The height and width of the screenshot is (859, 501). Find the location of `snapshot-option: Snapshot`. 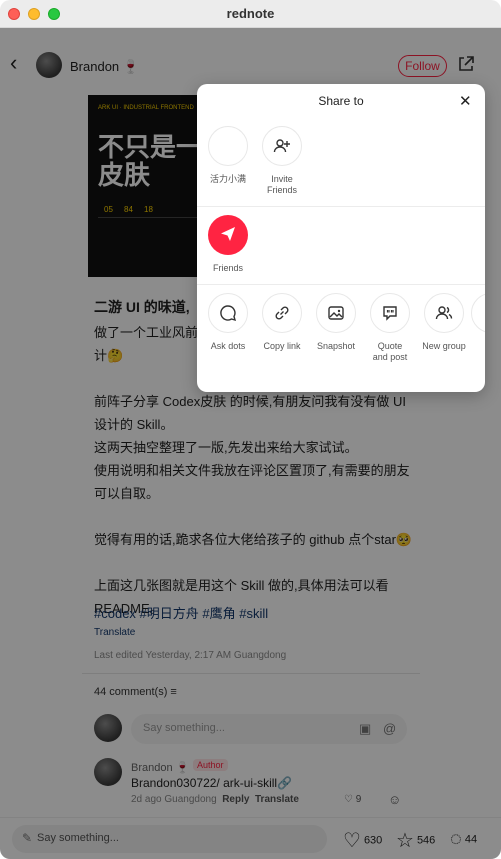

snapshot-option: Snapshot is located at coordinates (336, 322).